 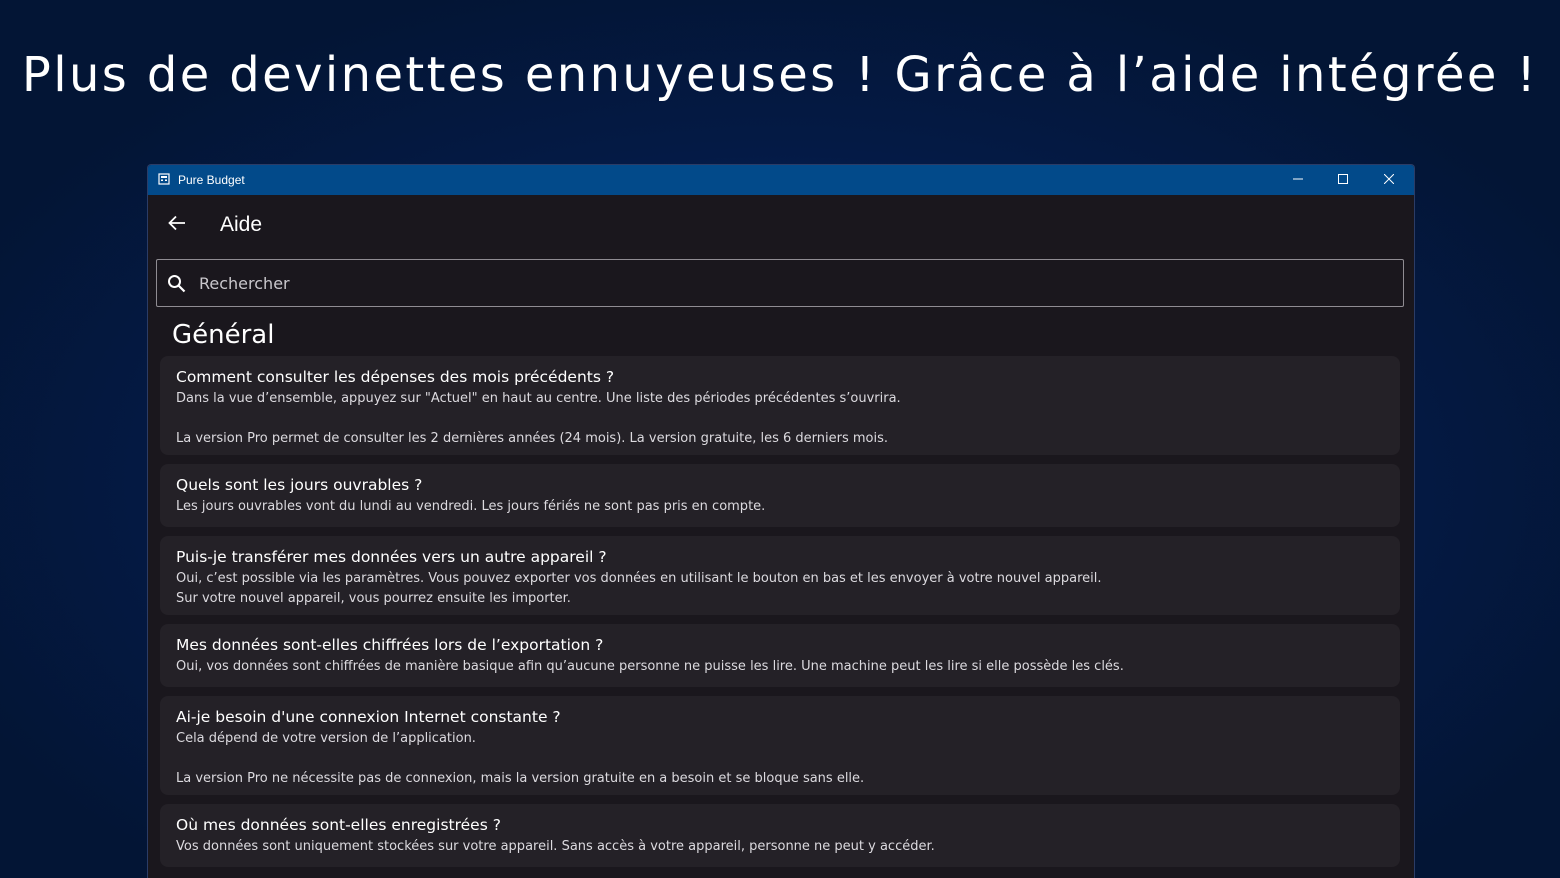 I want to click on back-arrow-icon, so click(x=177, y=225).